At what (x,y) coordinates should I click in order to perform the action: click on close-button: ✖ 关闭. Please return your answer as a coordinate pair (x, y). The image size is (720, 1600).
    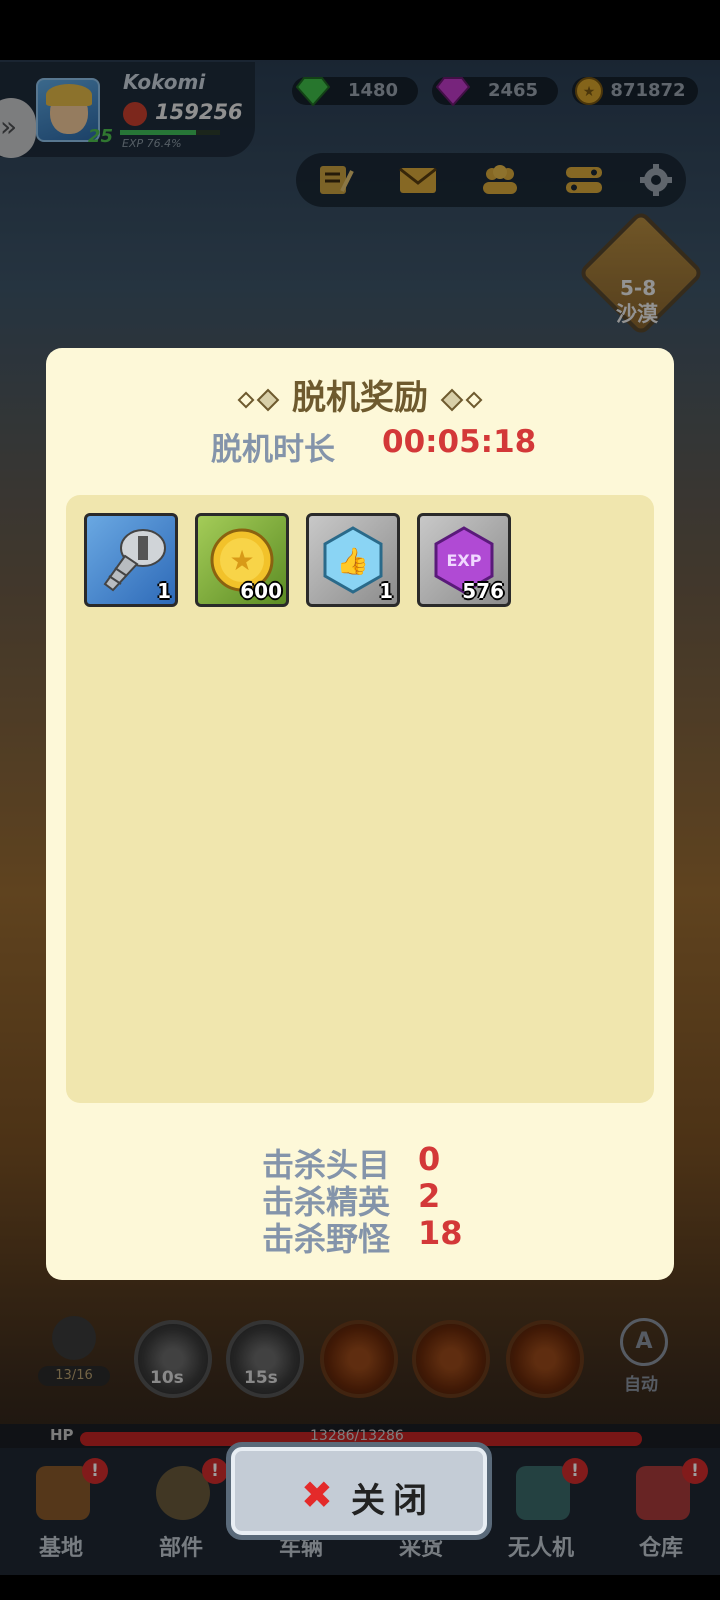
    Looking at the image, I should click on (359, 1491).